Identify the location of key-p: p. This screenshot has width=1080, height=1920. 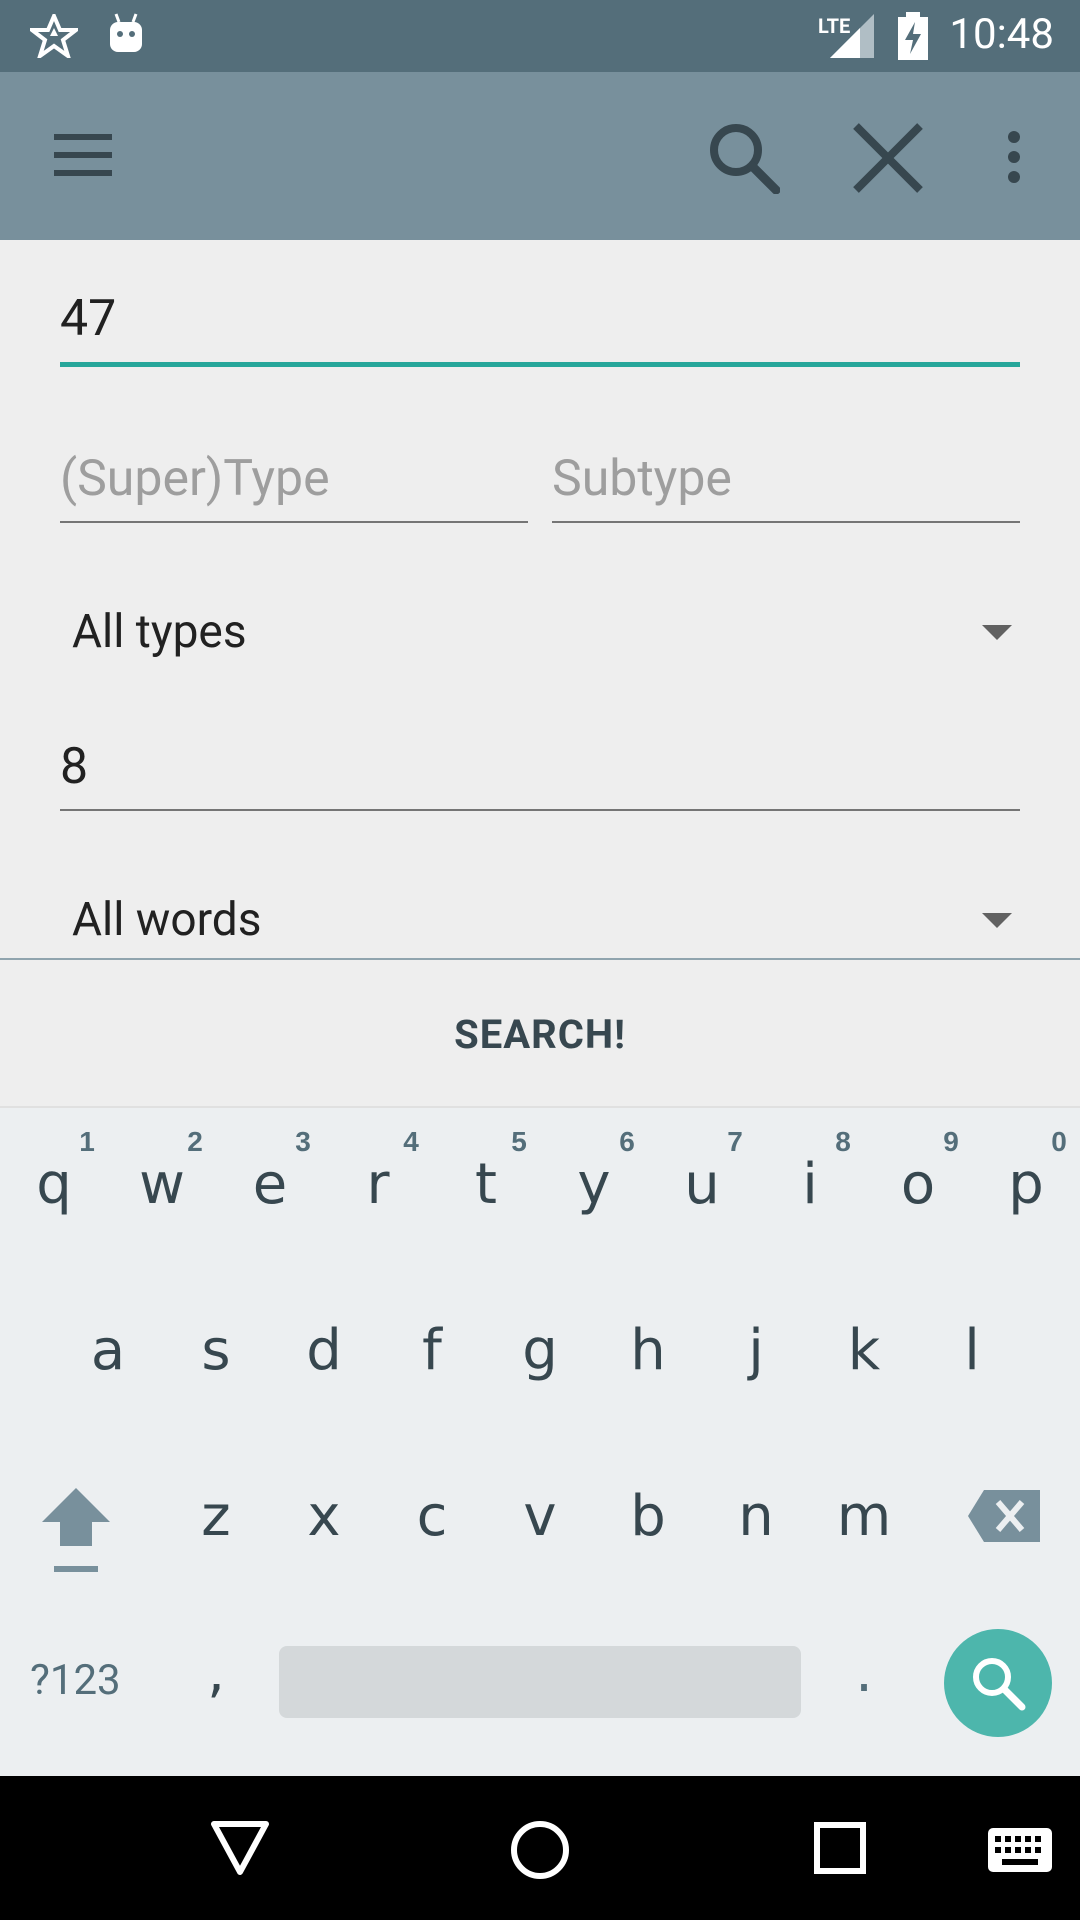
(1026, 1184).